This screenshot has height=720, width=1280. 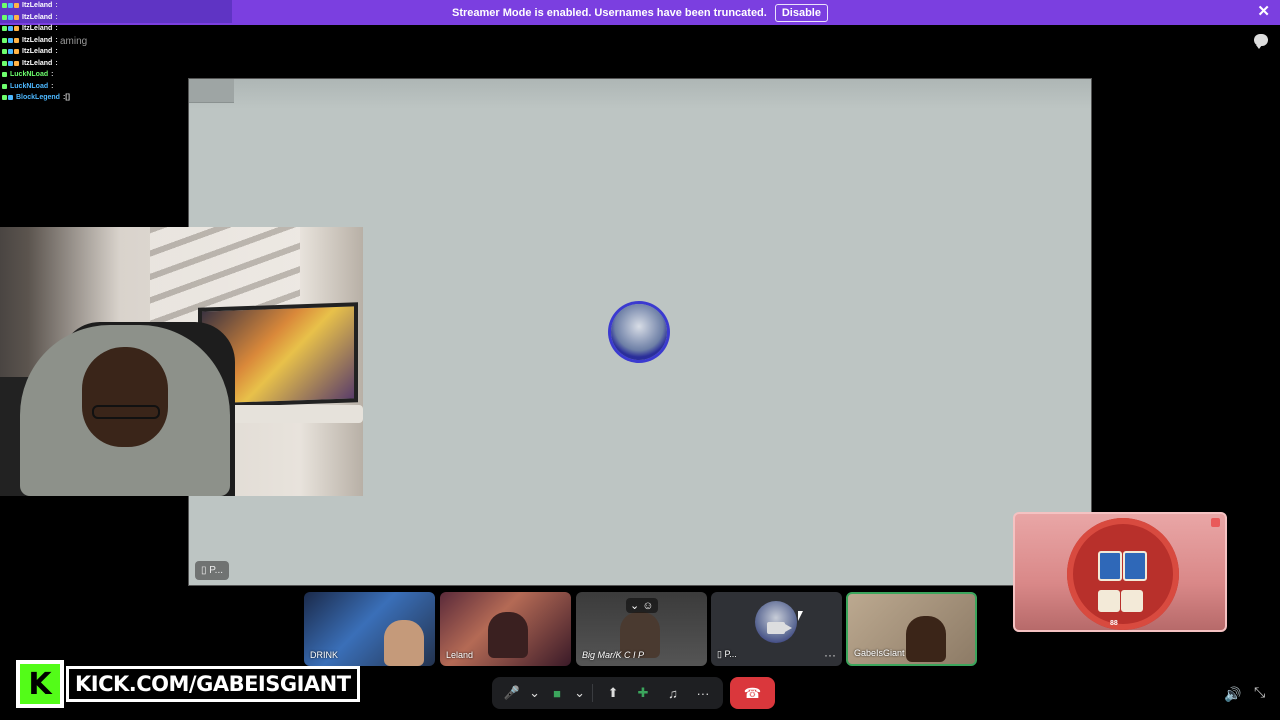 I want to click on mic-options-chevron-icon: ⌄, so click(x=534, y=693).